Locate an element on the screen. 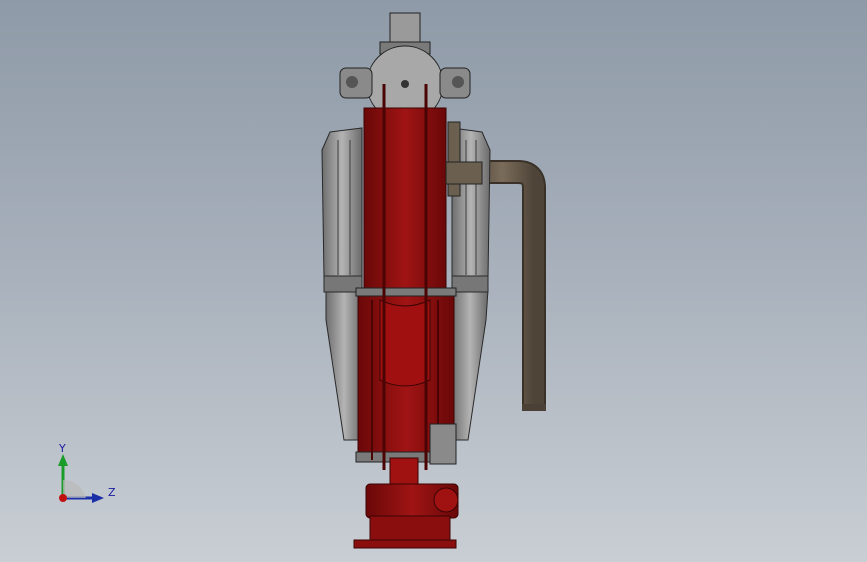 This screenshot has height=562, width=867. y-axis-label: Y is located at coordinates (62, 448).